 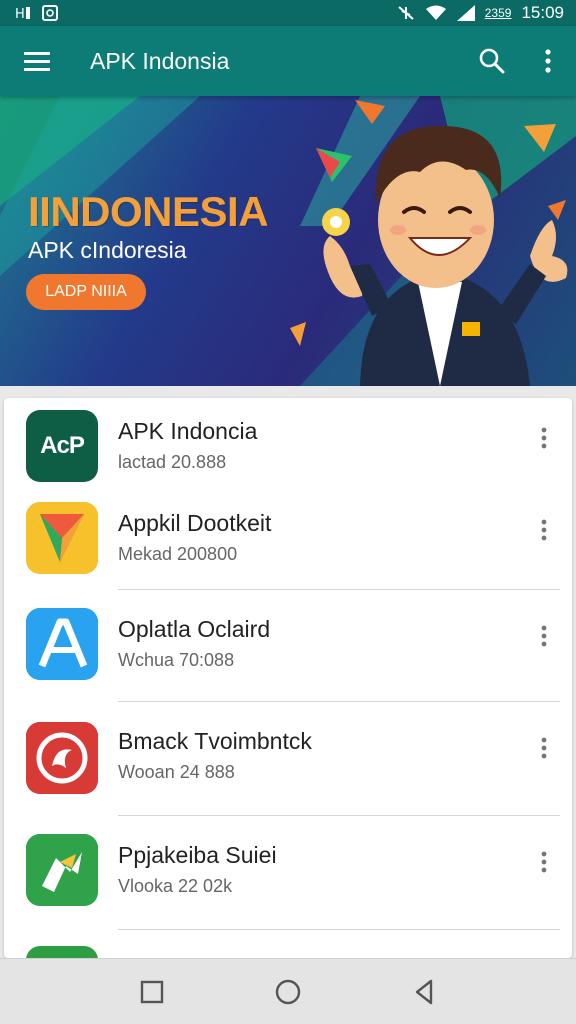 I want to click on back-button, so click(x=424, y=991).